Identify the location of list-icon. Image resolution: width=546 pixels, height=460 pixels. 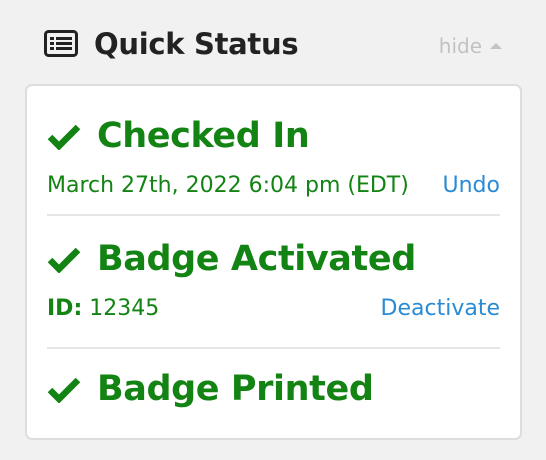
(61, 43).